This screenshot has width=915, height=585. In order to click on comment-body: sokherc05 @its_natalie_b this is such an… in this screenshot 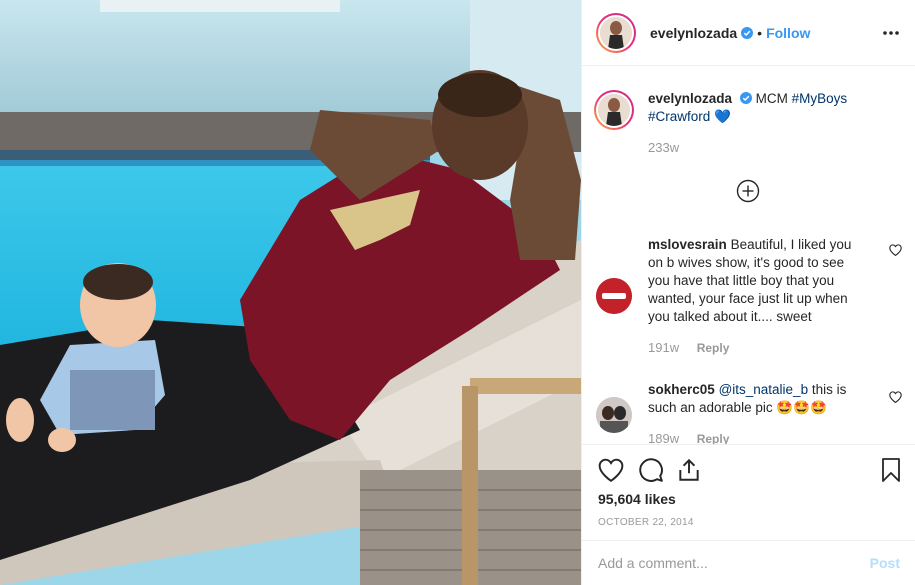, I will do `click(758, 412)`.